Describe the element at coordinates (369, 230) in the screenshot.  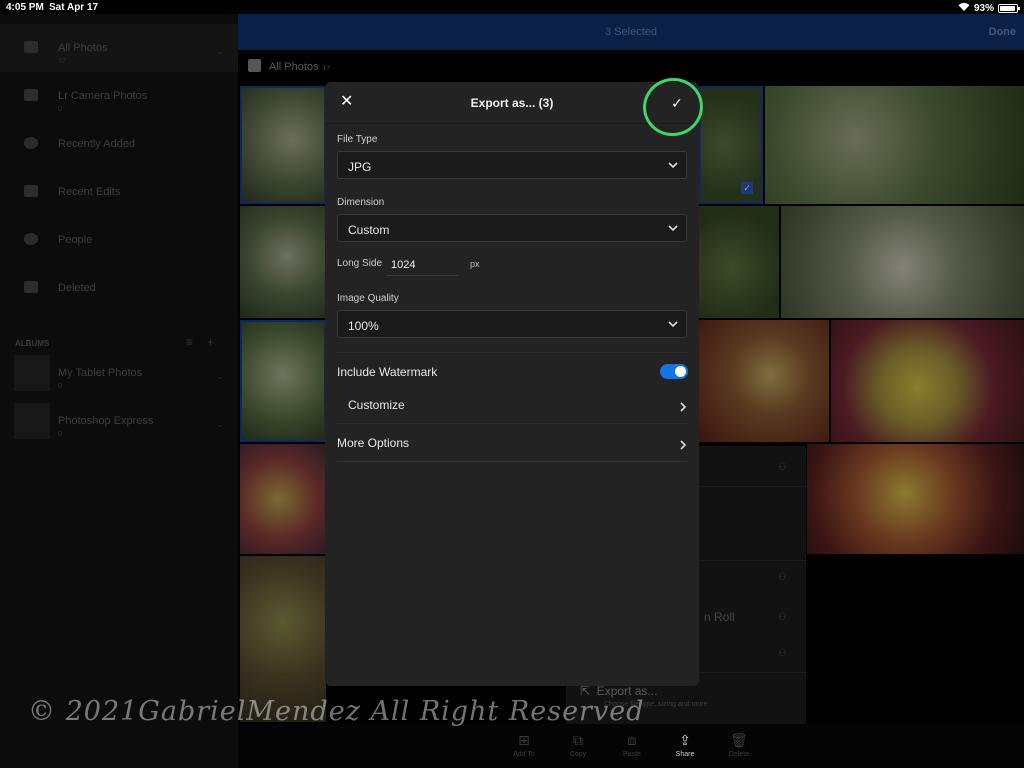
I see `dimension-value: Custom` at that location.